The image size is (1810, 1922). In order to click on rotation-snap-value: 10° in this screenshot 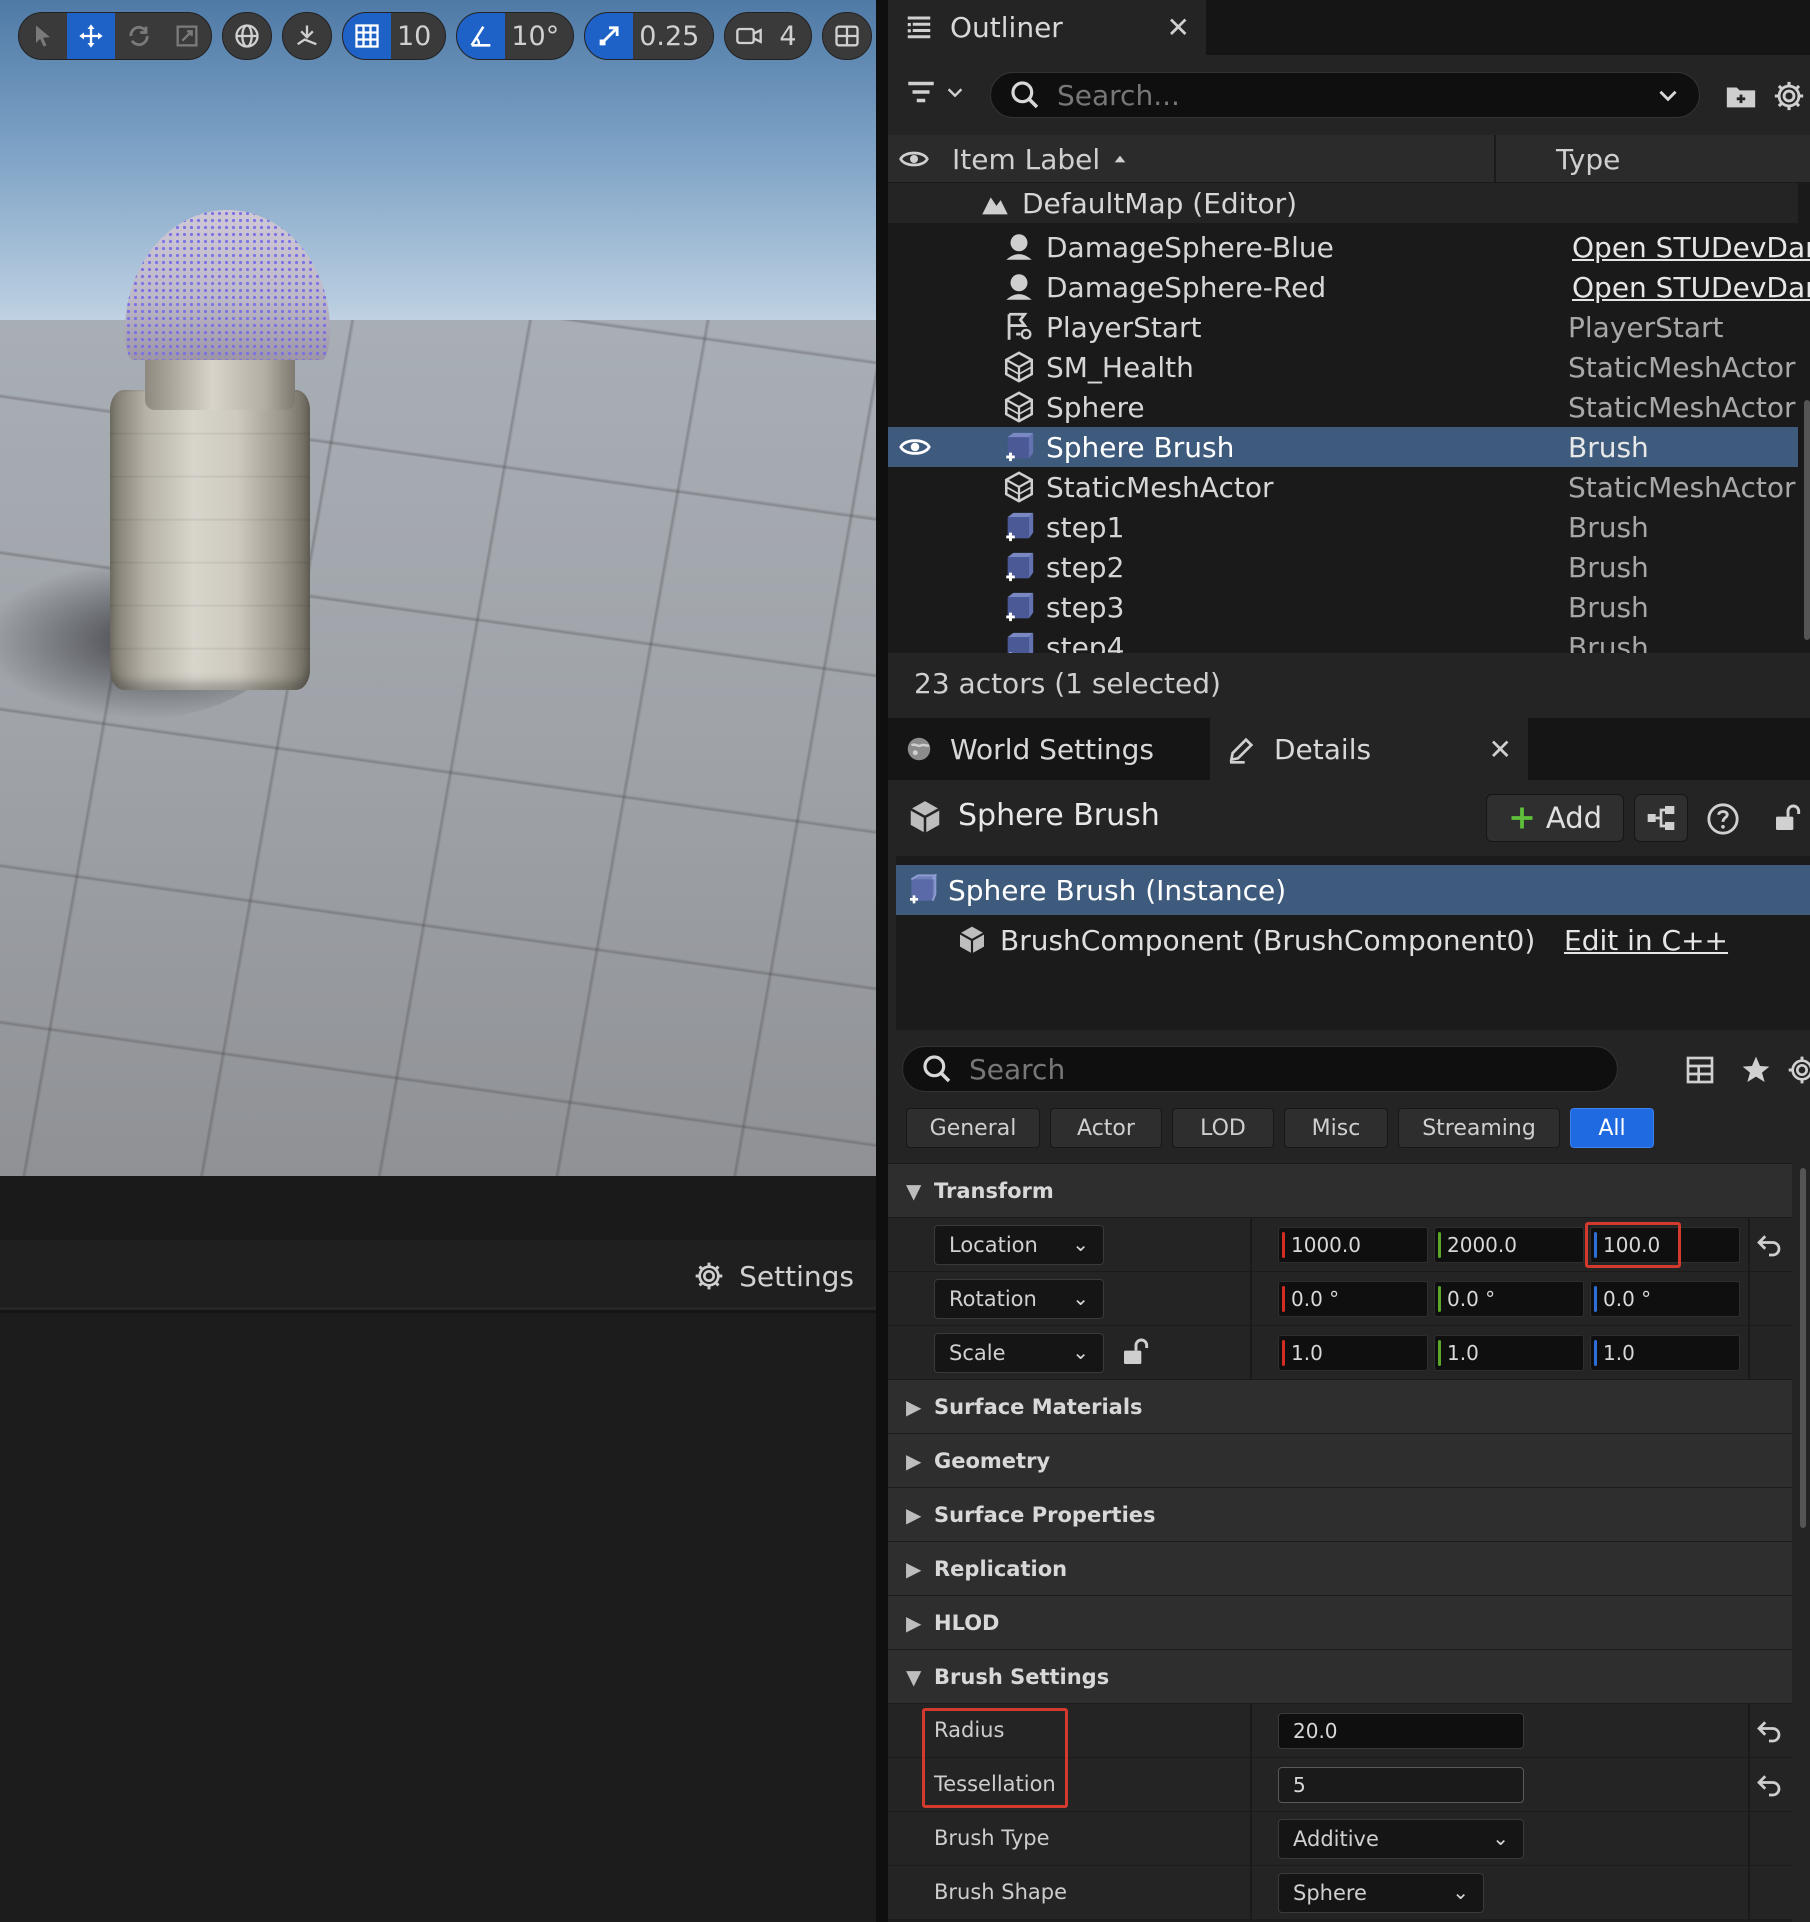, I will do `click(539, 36)`.